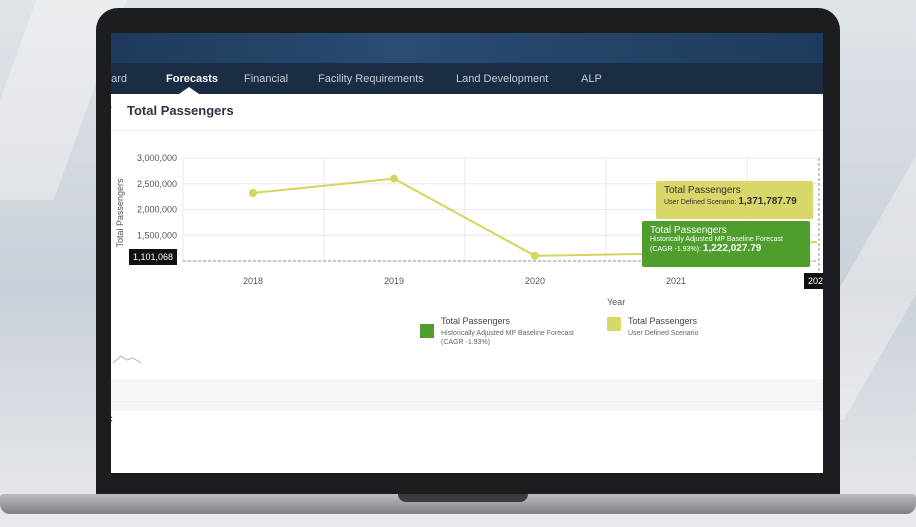 The height and width of the screenshot is (527, 916). Describe the element at coordinates (676, 281) in the screenshot. I see `x-tick-label: 2021` at that location.